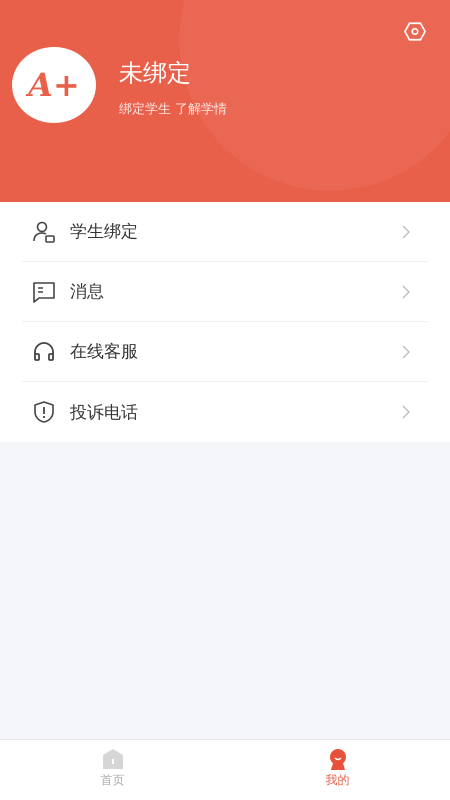 This screenshot has width=450, height=800. What do you see at coordinates (225, 292) in the screenshot?
I see `menu-item: 消息` at bounding box center [225, 292].